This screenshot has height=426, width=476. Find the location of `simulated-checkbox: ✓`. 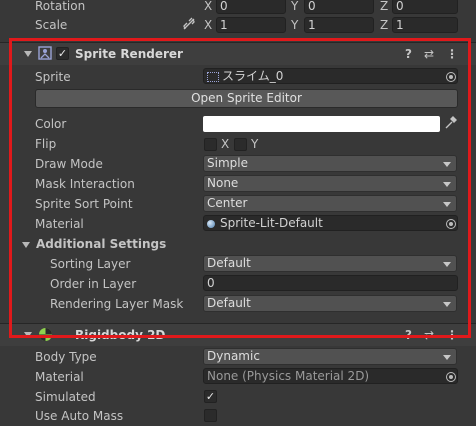

simulated-checkbox: ✓ is located at coordinates (210, 396).